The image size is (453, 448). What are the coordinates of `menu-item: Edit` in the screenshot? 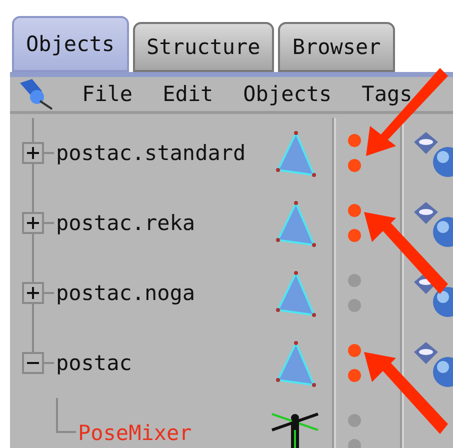 It's located at (188, 94).